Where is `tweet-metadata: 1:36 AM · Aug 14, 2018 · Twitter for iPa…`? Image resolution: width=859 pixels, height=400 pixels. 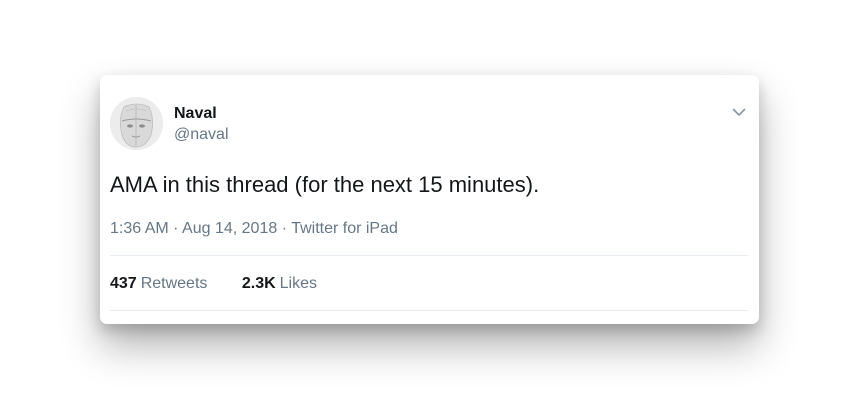
tweet-metadata: 1:36 AM · Aug 14, 2018 · Twitter for iPa… is located at coordinates (254, 229).